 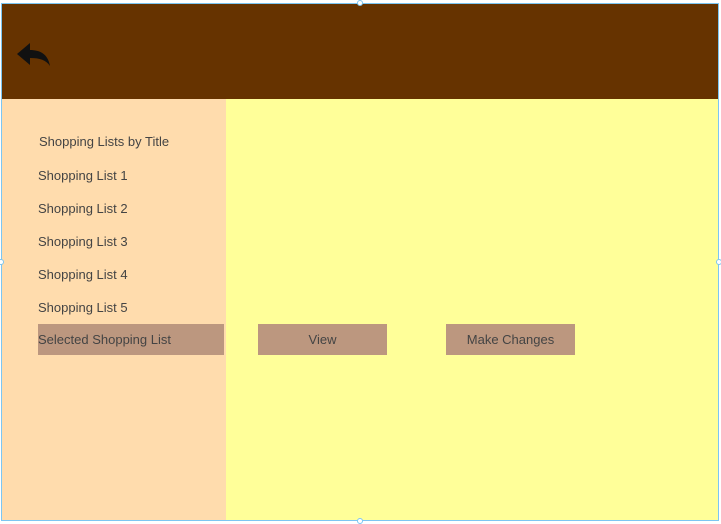 What do you see at coordinates (360, 3) in the screenshot?
I see `resize-handle-top` at bounding box center [360, 3].